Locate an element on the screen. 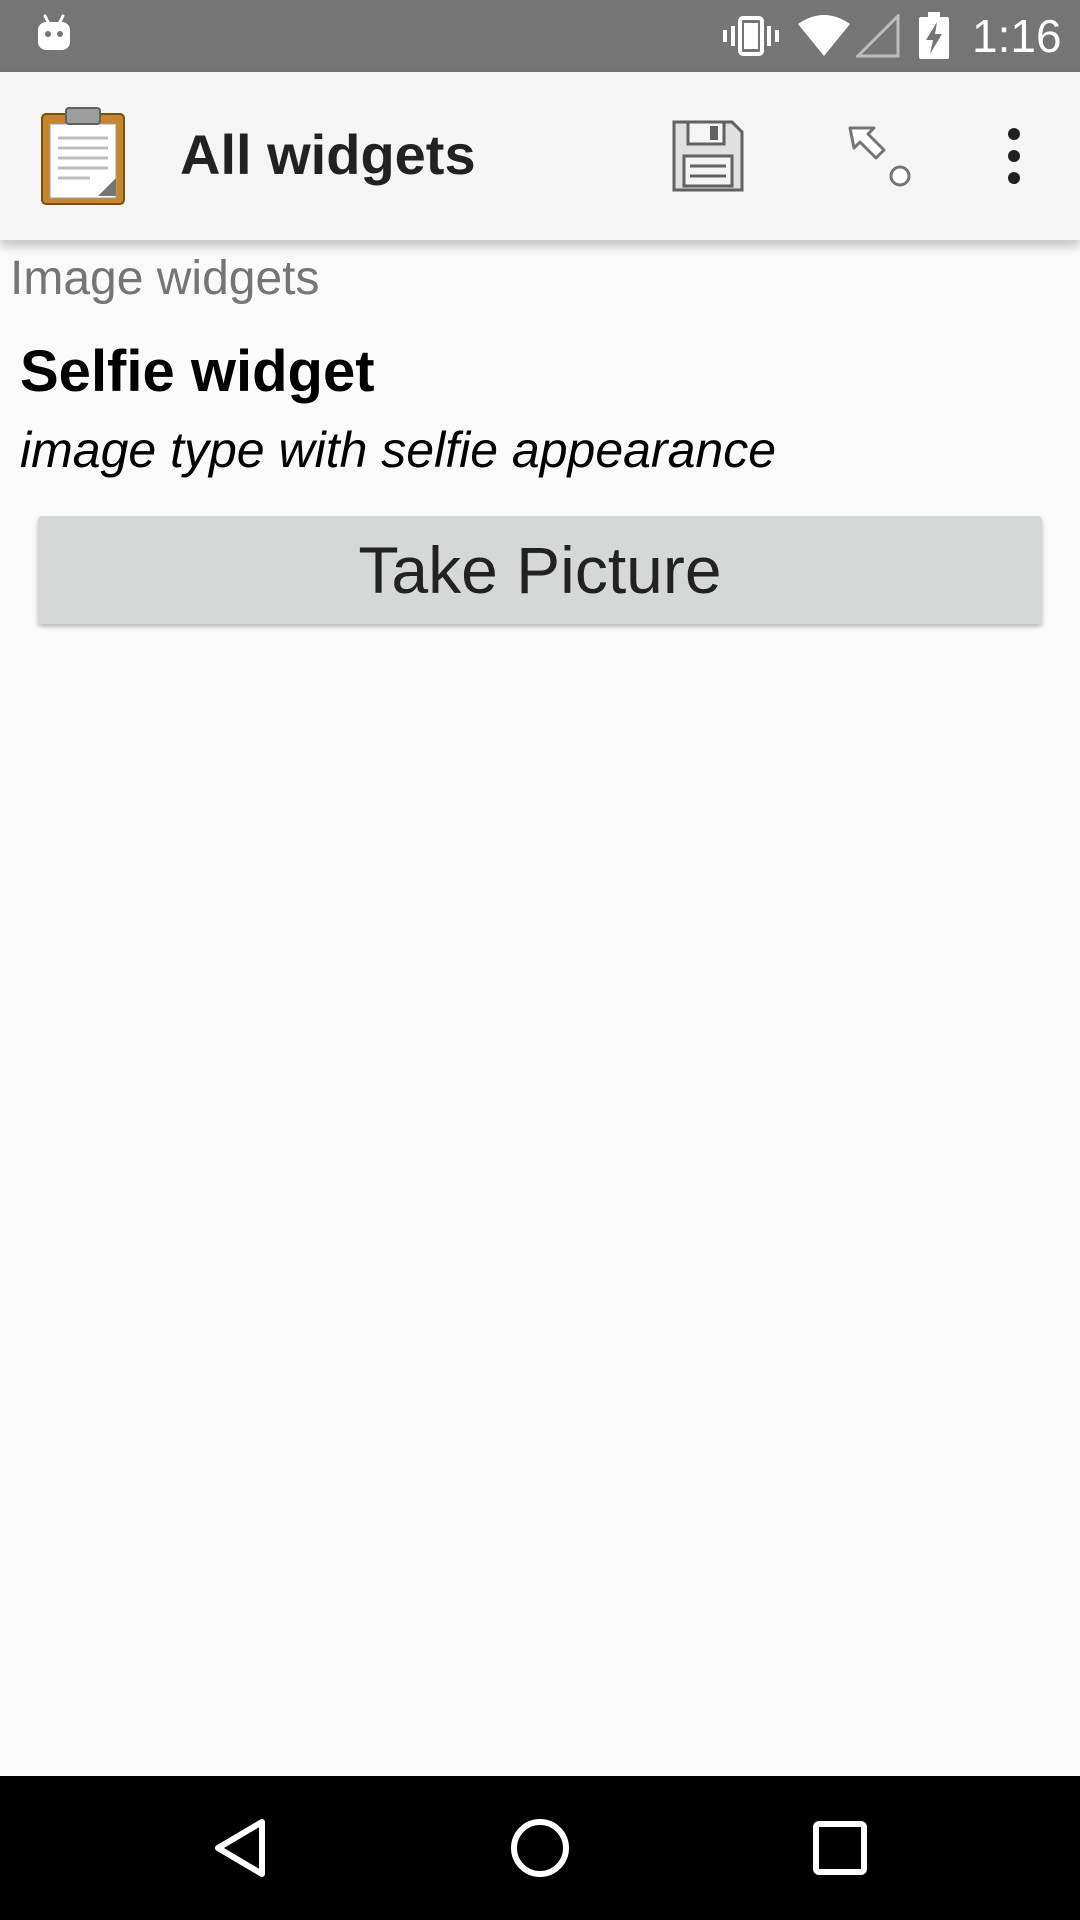  take-picture-button: Take Picture is located at coordinates (540, 570).